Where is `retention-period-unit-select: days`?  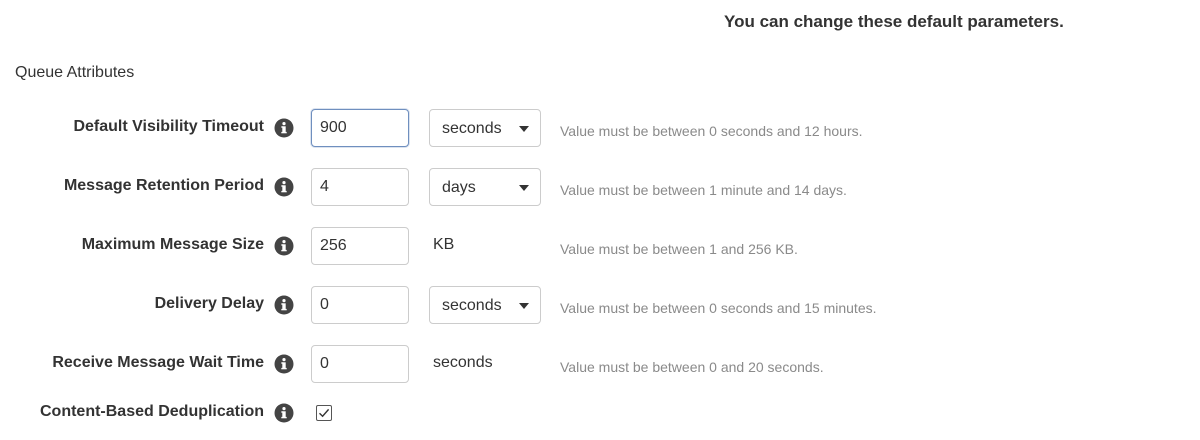
retention-period-unit-select: days is located at coordinates (485, 187).